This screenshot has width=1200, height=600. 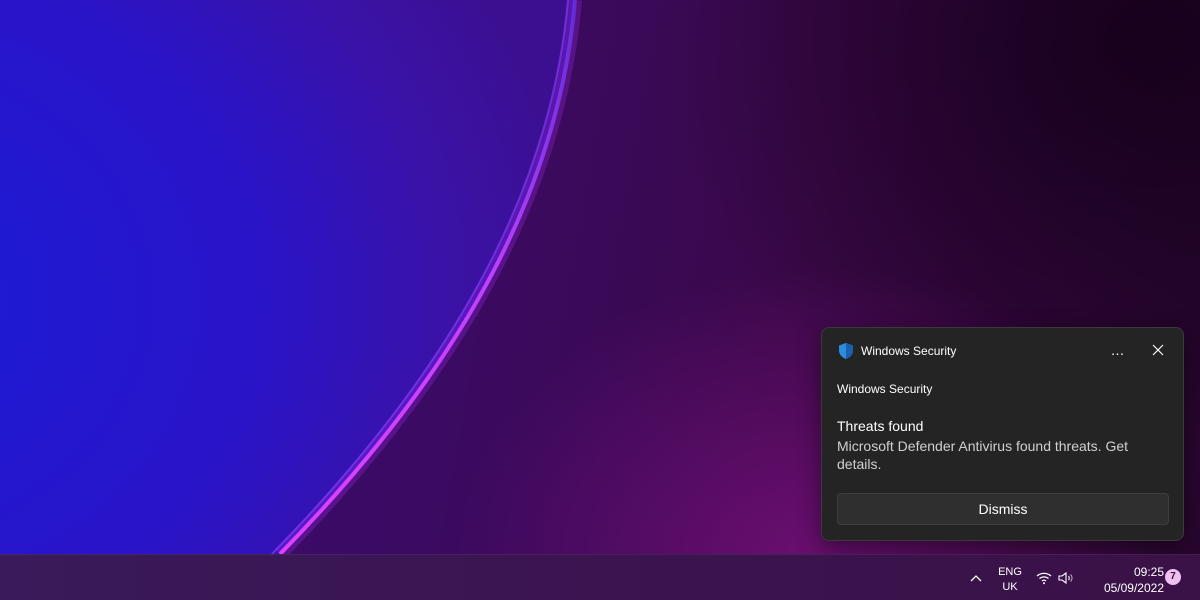 What do you see at coordinates (1044, 578) in the screenshot?
I see `wifi-icon` at bounding box center [1044, 578].